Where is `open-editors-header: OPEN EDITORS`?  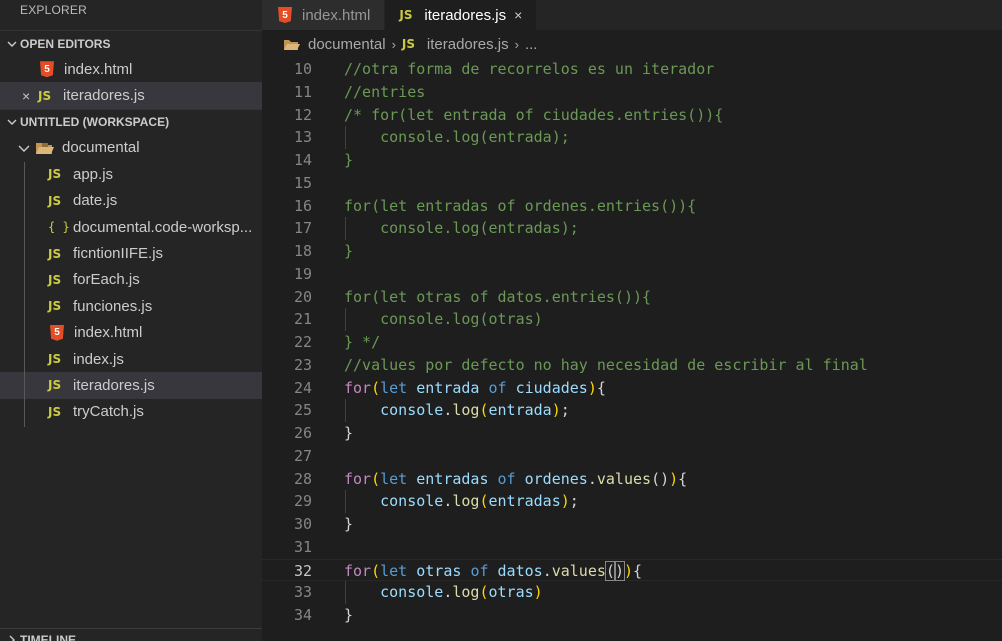 open-editors-header: OPEN EDITORS is located at coordinates (131, 43).